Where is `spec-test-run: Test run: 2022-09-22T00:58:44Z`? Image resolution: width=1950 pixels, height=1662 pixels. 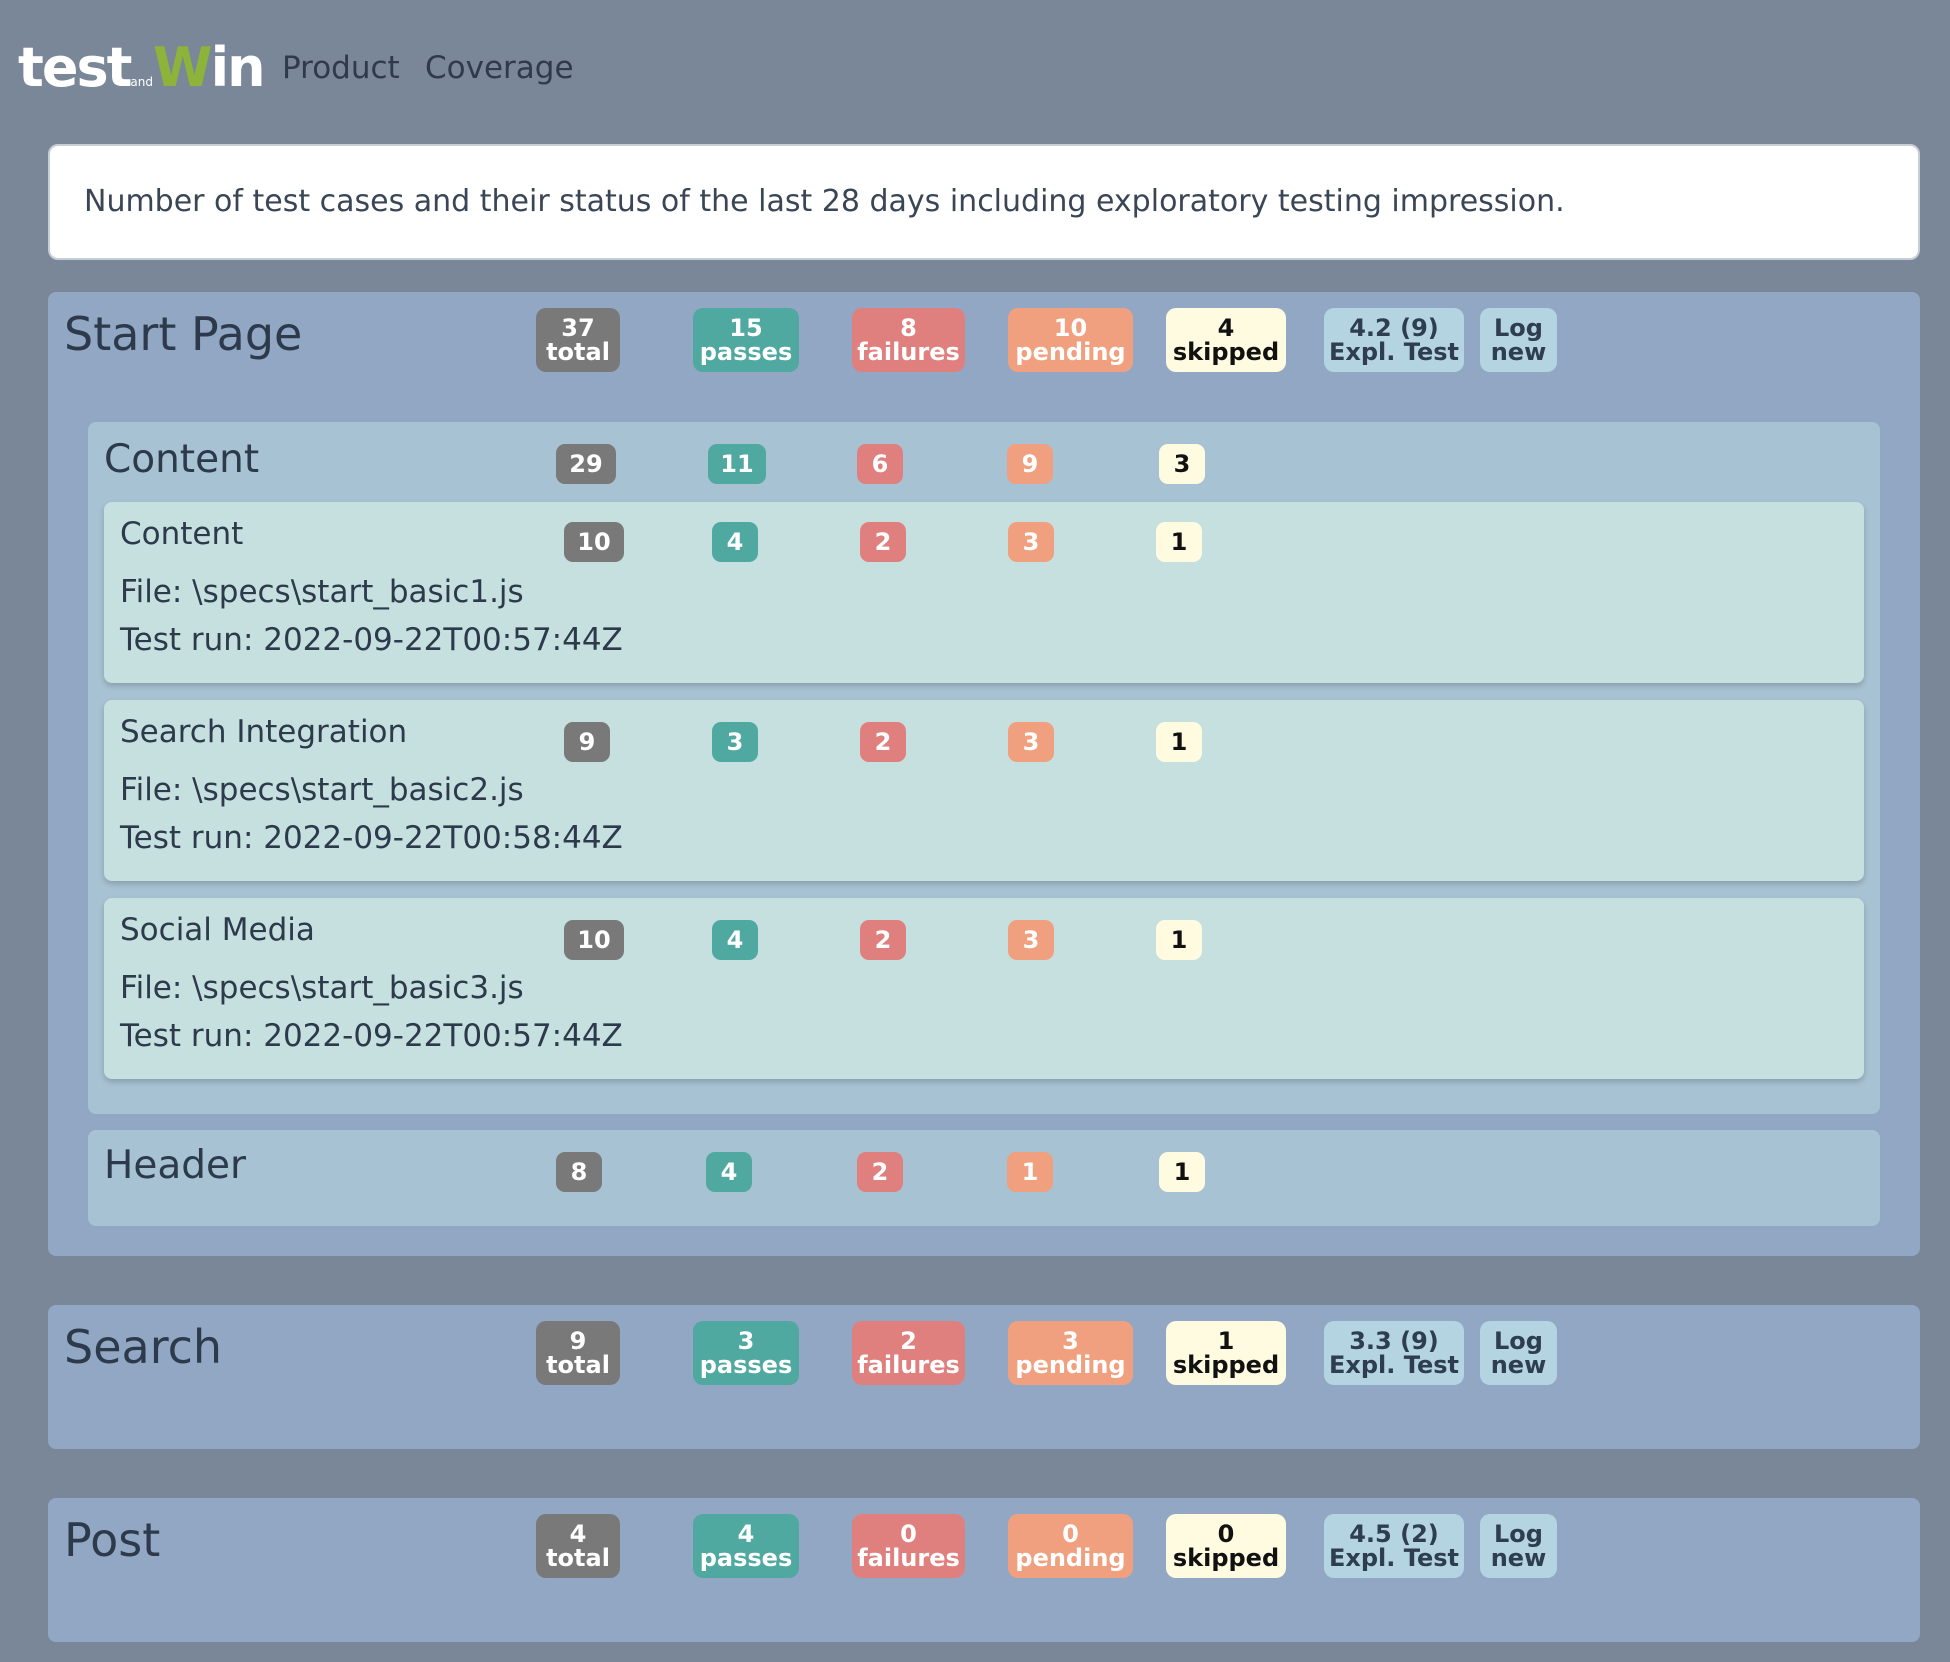 spec-test-run: Test run: 2022-09-22T00:58:44Z is located at coordinates (371, 838).